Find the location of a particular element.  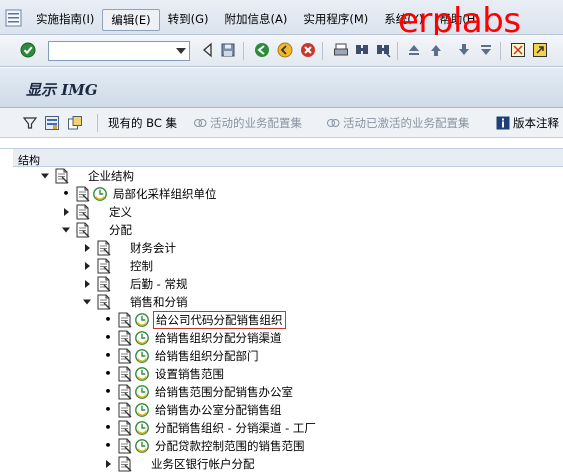

tree-node-label: 控制 is located at coordinates (141, 266).